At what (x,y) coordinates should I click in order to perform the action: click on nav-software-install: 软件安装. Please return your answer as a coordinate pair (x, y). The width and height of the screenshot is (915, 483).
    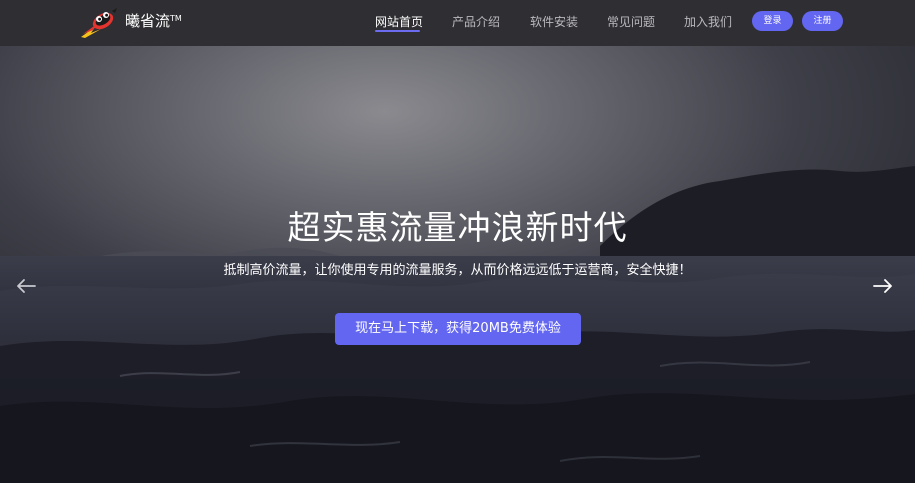
    Looking at the image, I should click on (554, 22).